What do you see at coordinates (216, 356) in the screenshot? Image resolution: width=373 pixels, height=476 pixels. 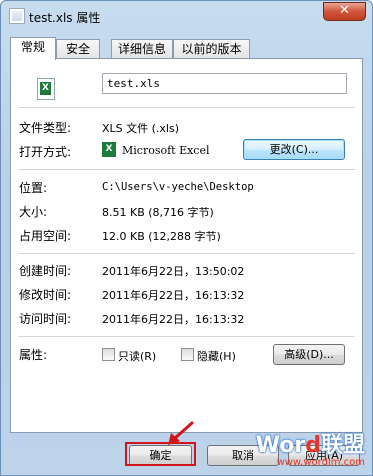 I see `hidden-label: 隐藏(H)` at bounding box center [216, 356].